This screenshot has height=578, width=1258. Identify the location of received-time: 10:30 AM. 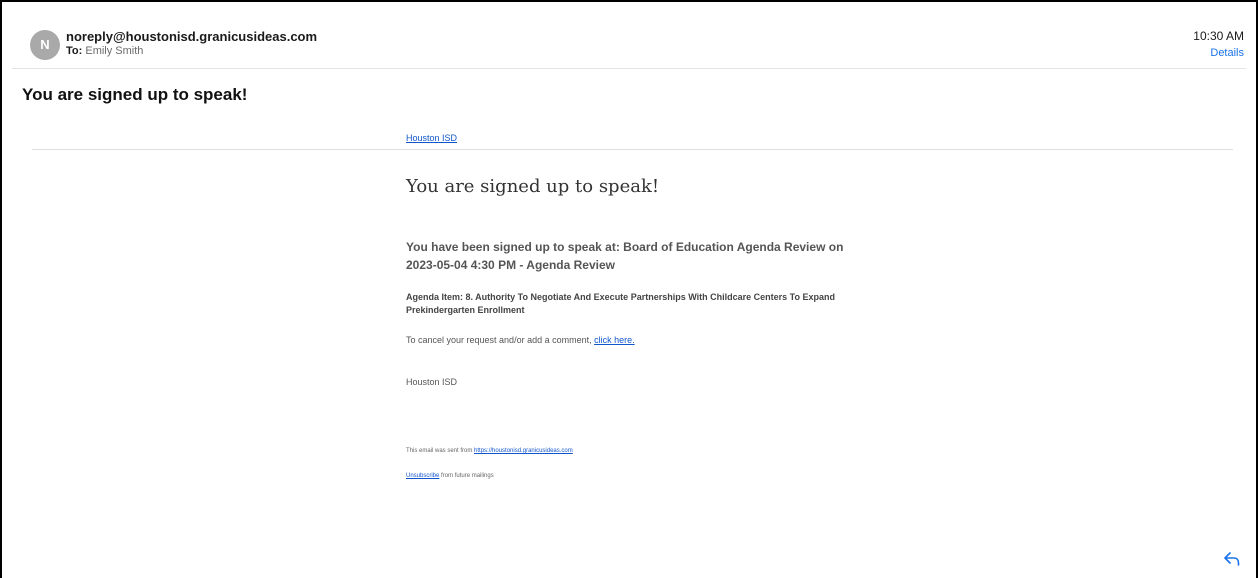
(1218, 36).